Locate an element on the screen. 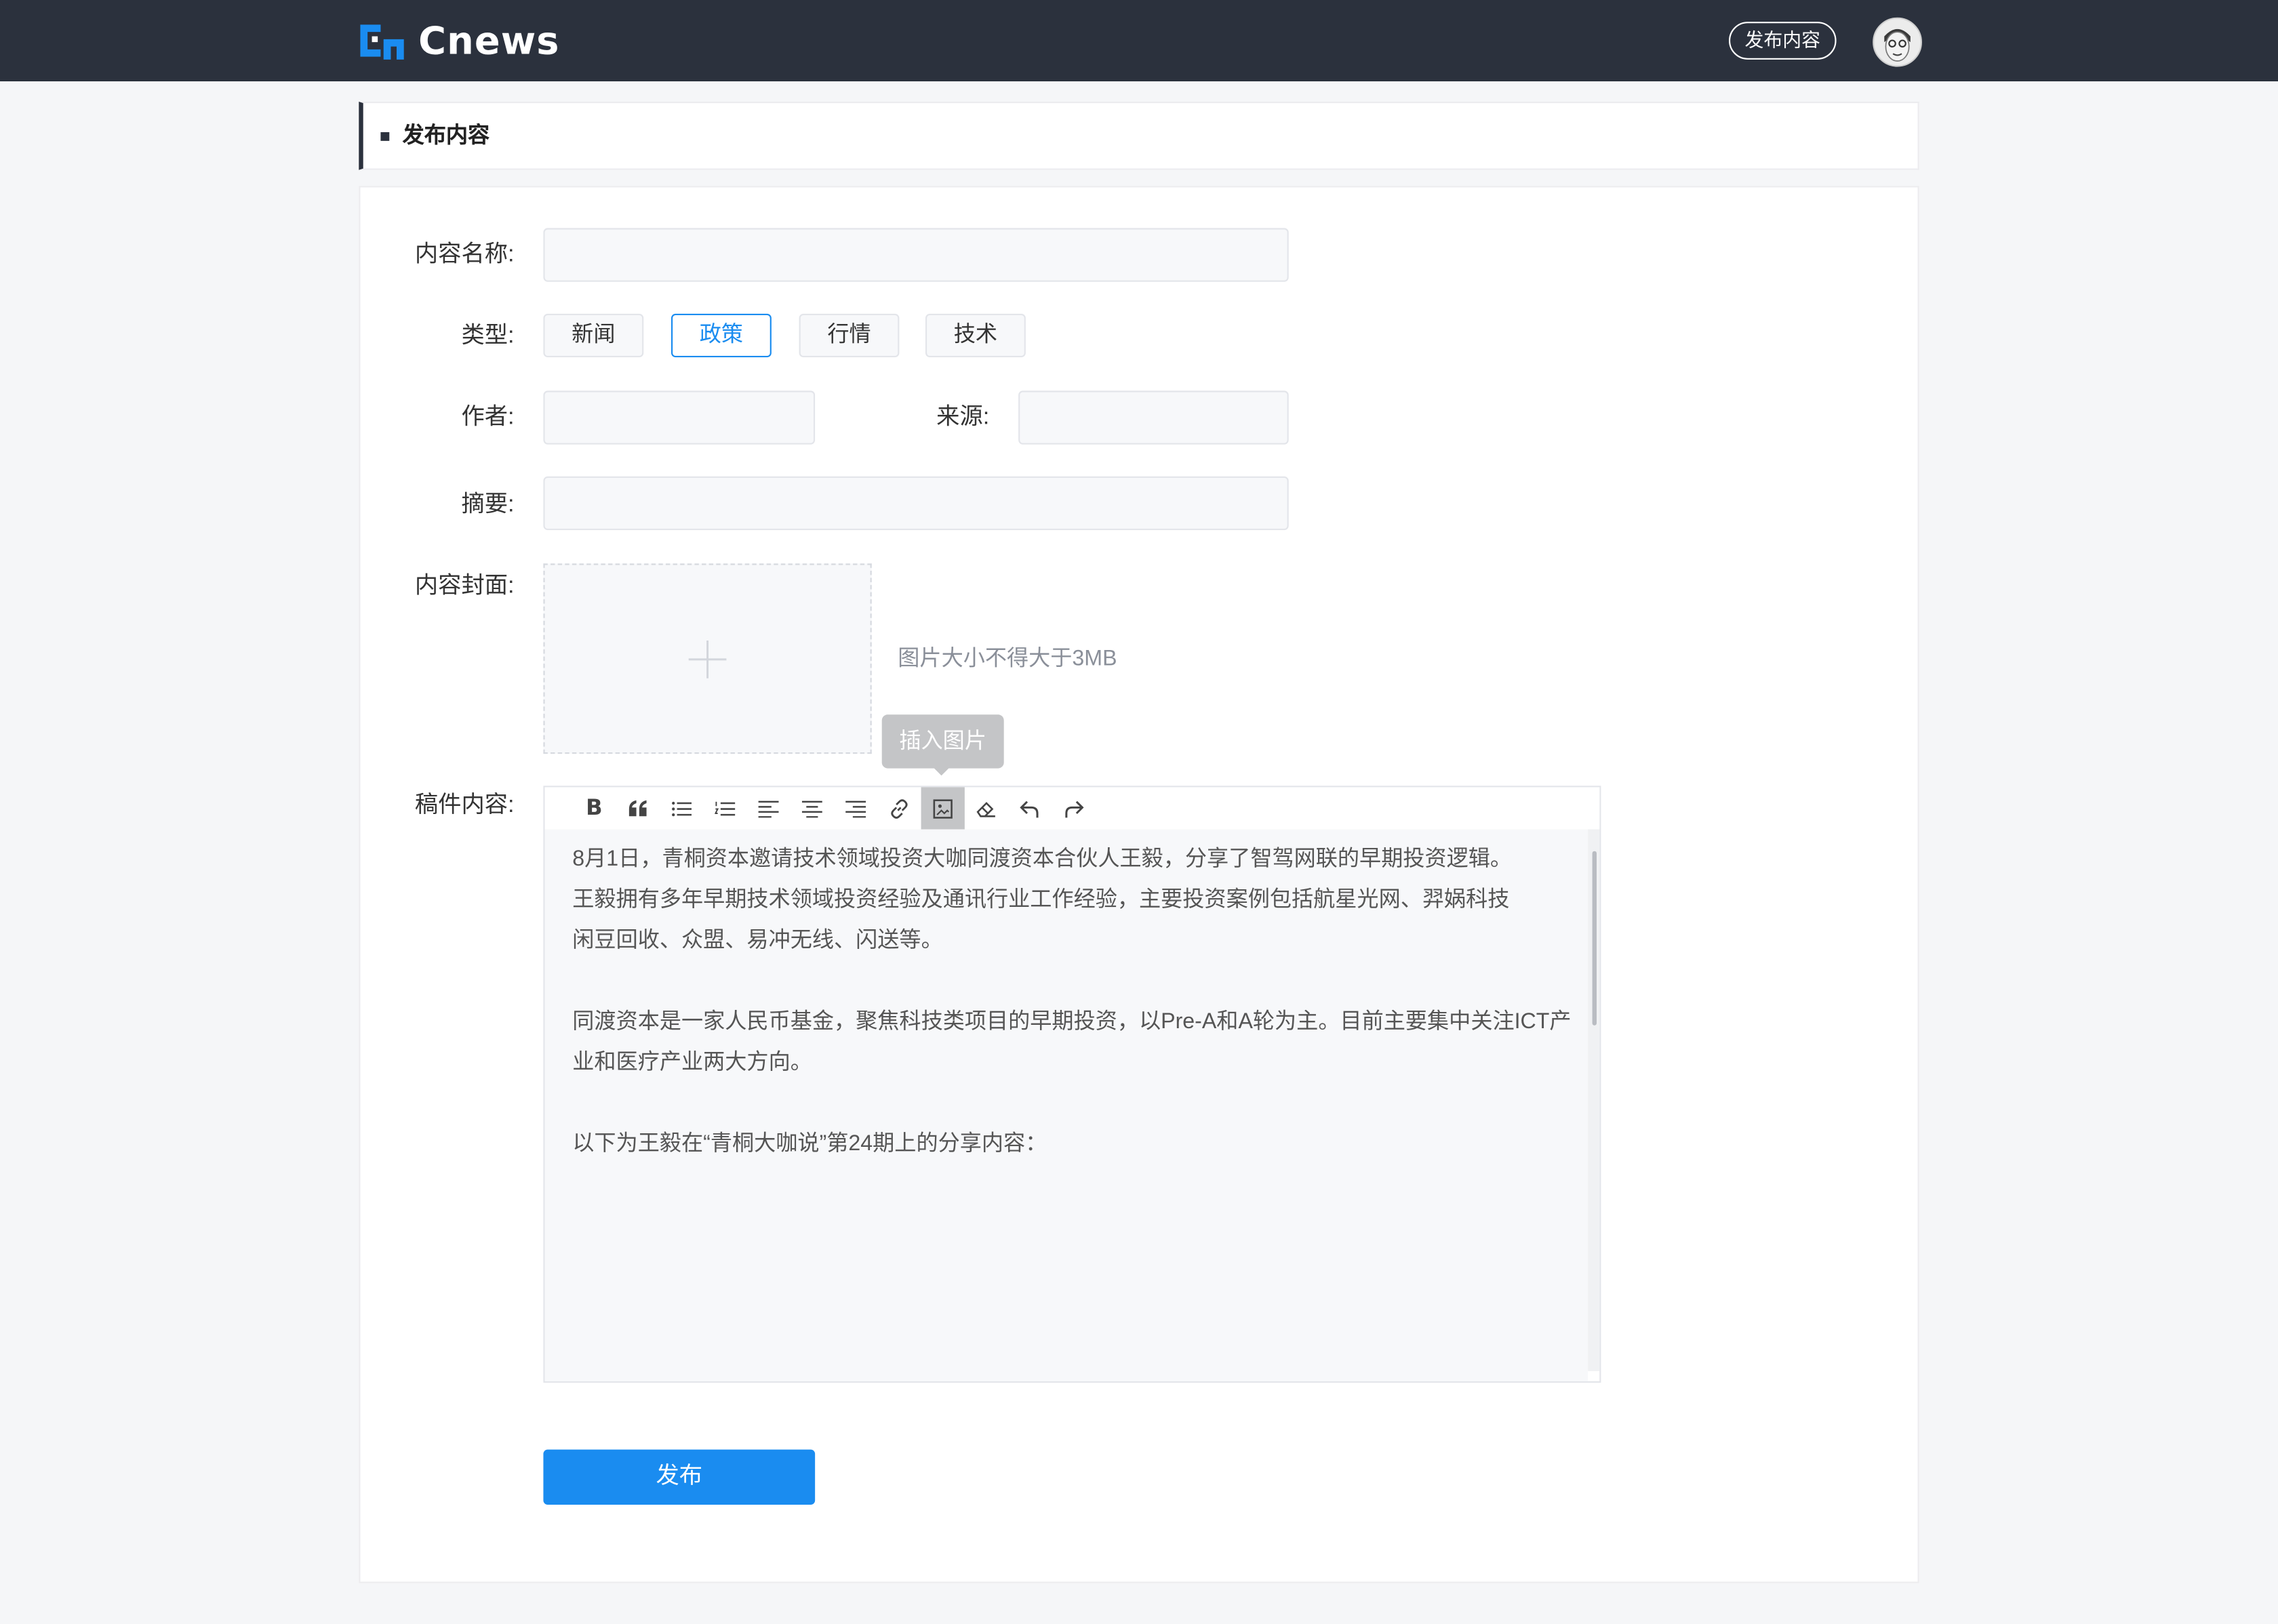  source-input is located at coordinates (1153, 417).